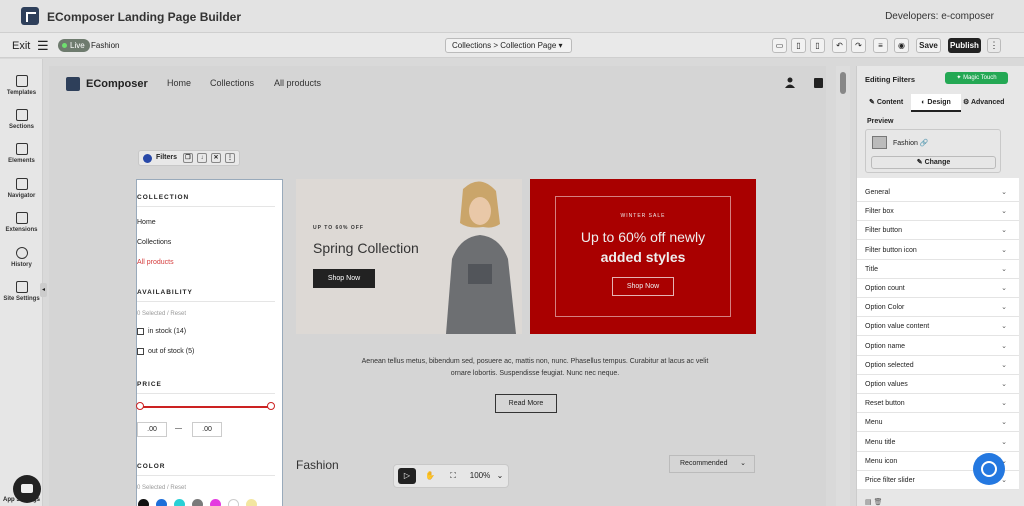  I want to click on nav-link-all-products: All products, so click(297, 83).